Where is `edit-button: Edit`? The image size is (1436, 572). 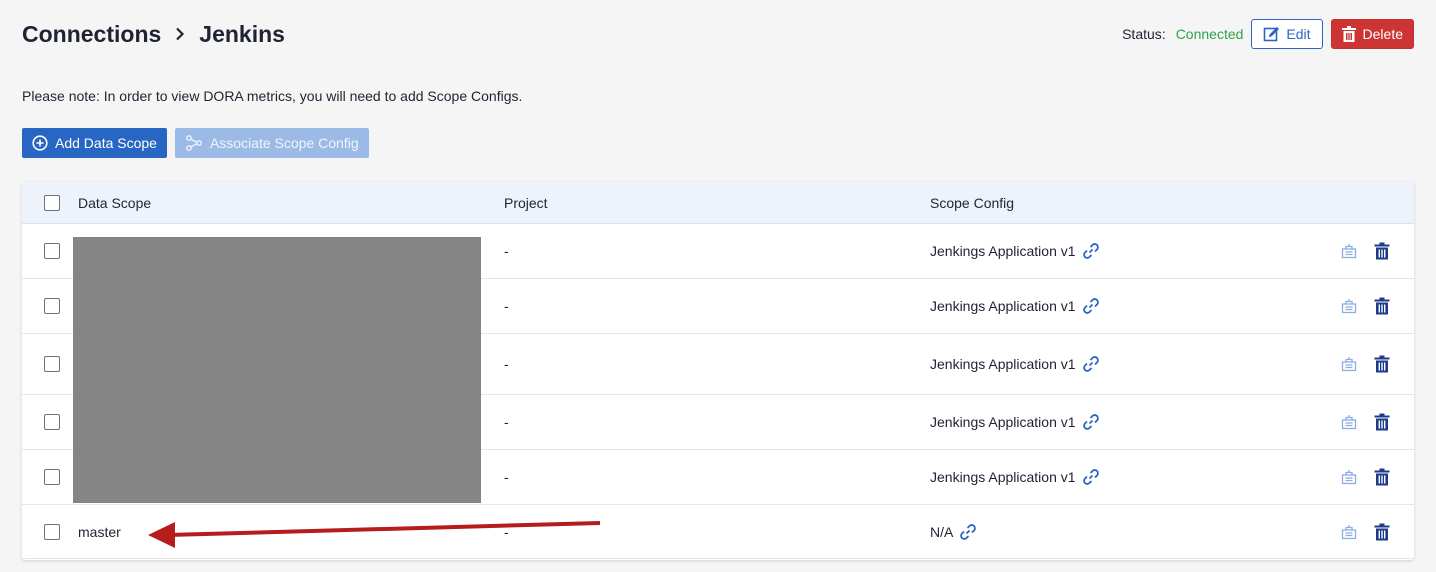
edit-button: Edit is located at coordinates (1287, 34).